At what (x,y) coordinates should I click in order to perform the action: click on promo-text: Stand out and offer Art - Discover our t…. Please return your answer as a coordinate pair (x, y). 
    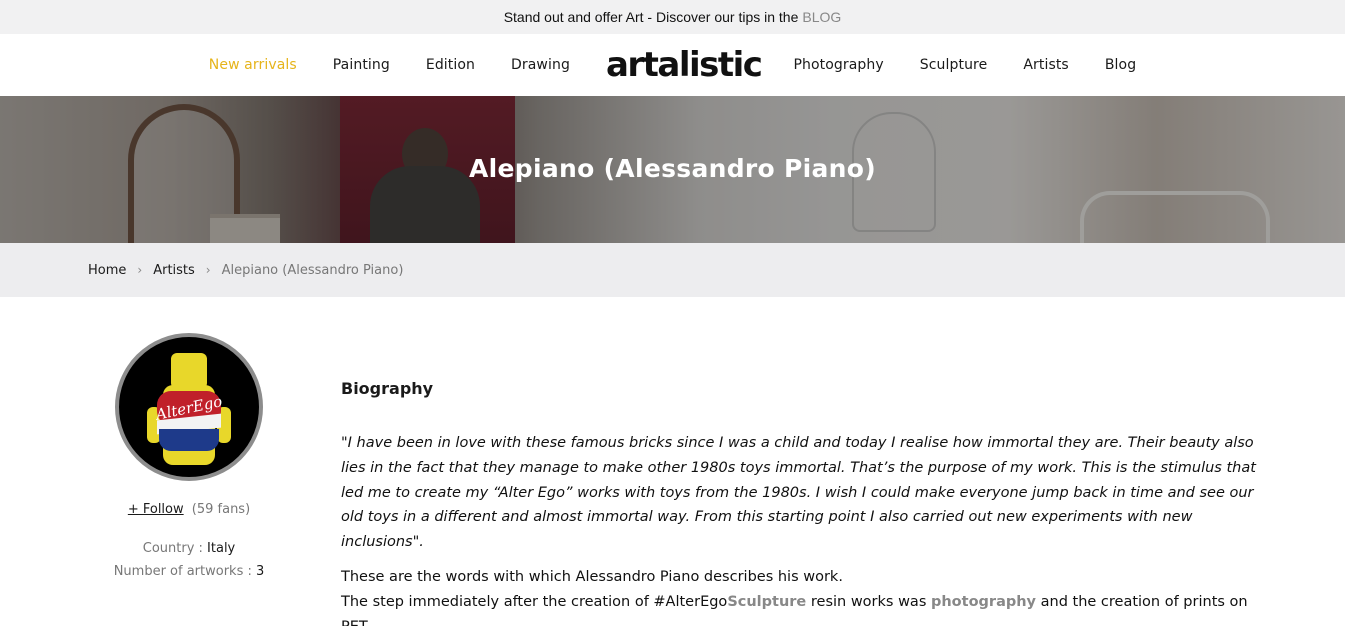
    Looking at the image, I should click on (651, 17).